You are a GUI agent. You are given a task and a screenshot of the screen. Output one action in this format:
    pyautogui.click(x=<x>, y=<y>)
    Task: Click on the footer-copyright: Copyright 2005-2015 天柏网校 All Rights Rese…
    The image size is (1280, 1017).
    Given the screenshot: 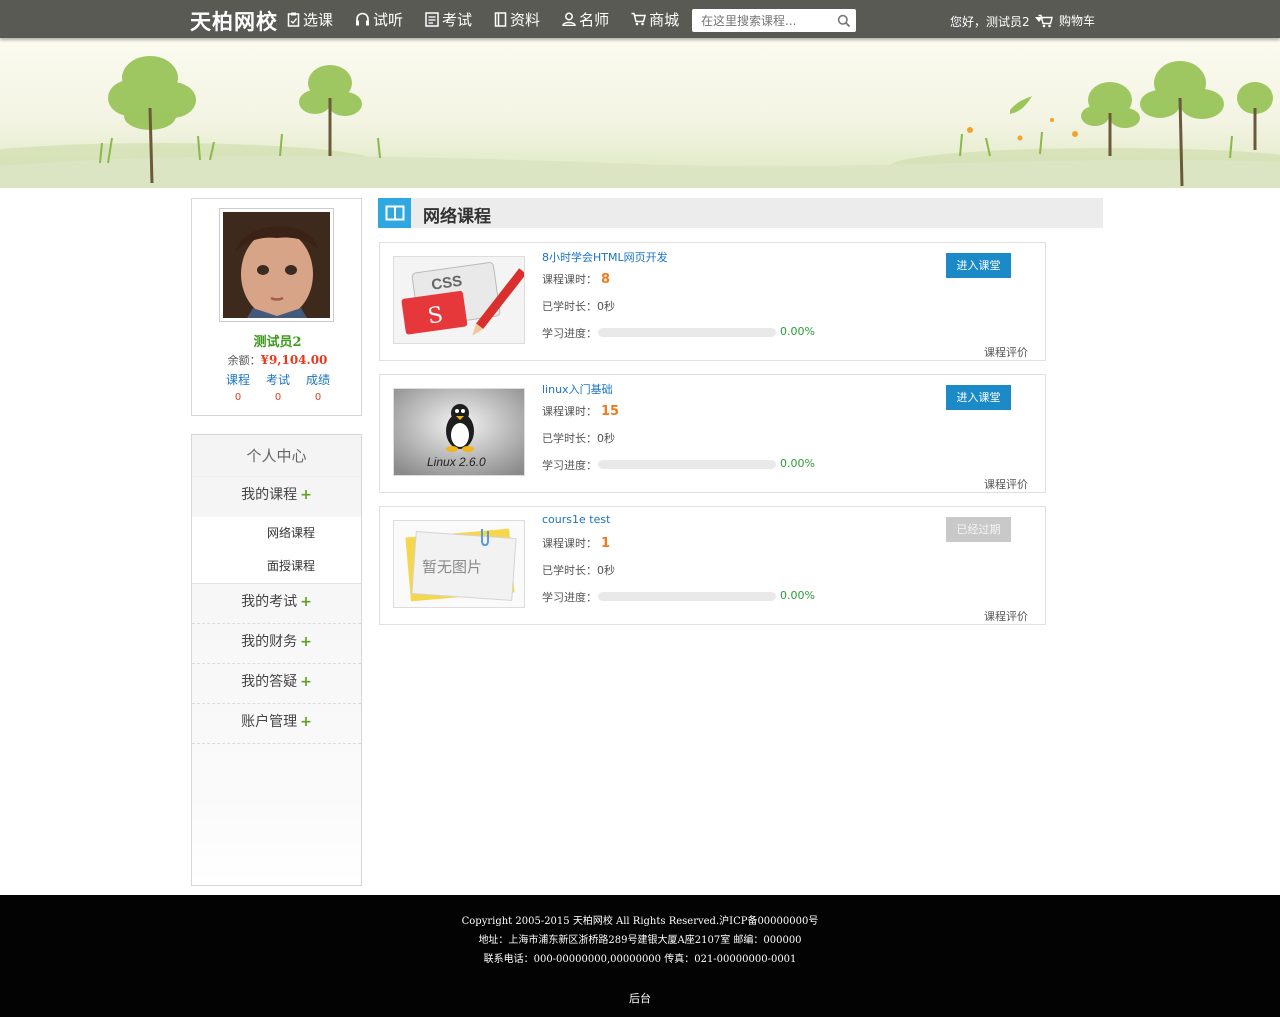 What is the action you would take?
    pyautogui.click(x=640, y=921)
    